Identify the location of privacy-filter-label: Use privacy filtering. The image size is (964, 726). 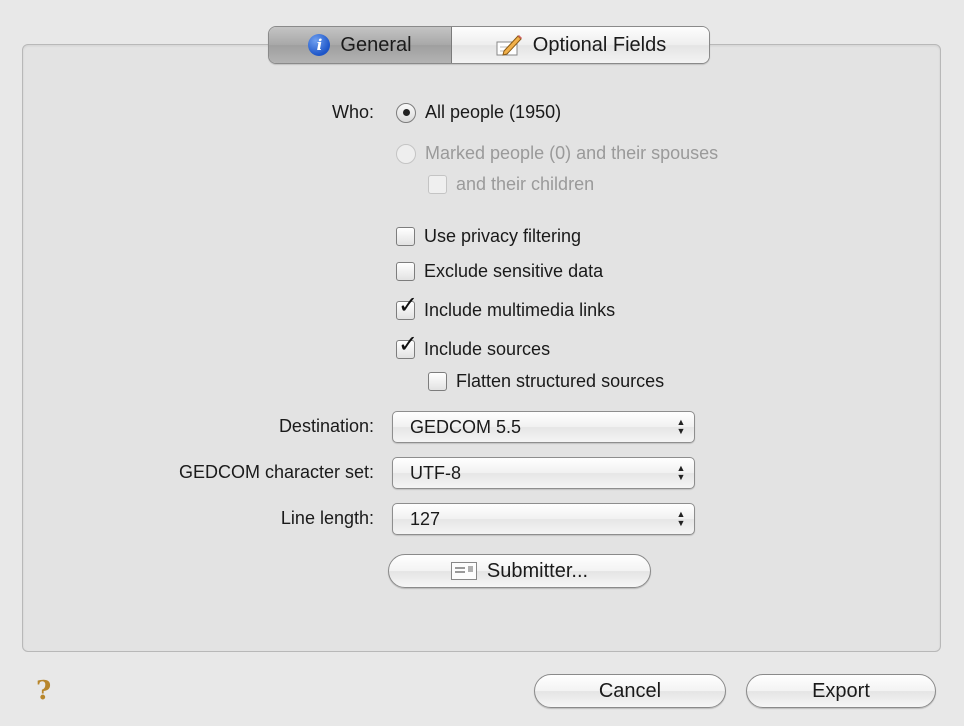
(503, 236).